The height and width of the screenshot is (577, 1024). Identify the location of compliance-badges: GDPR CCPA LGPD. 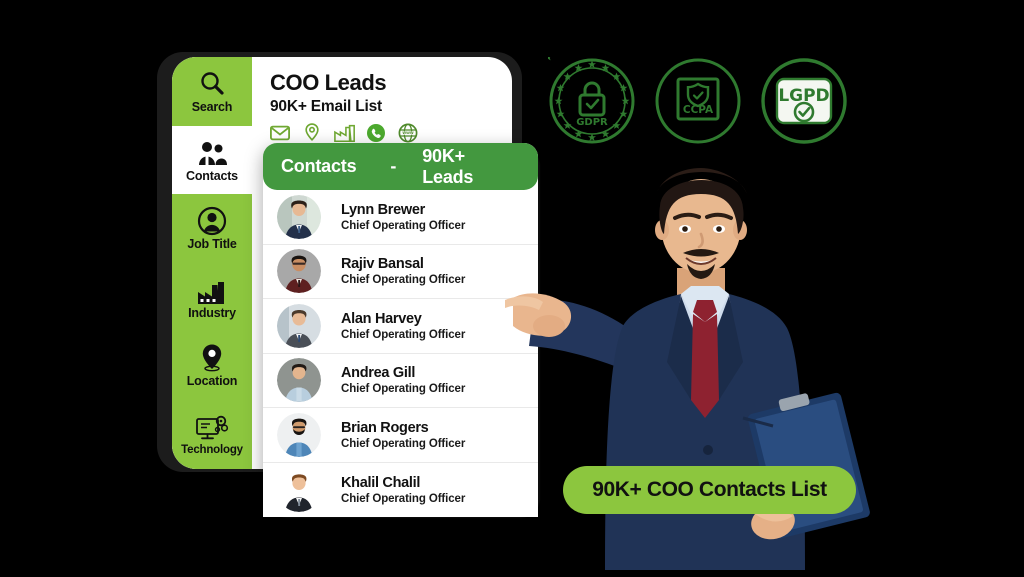
(696, 99).